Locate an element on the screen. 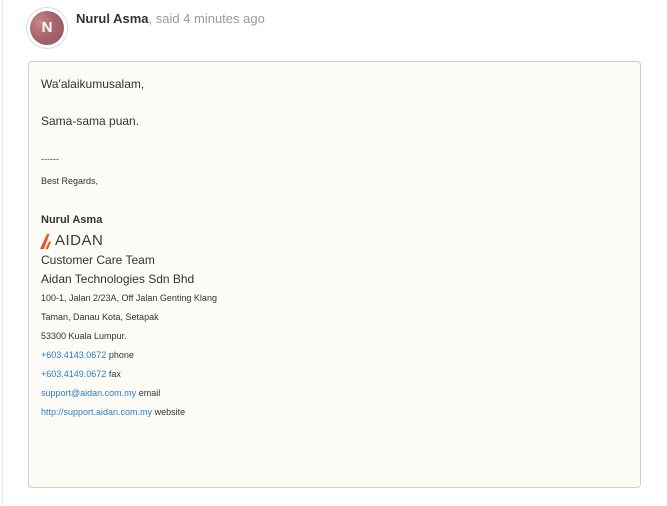 This screenshot has width=667, height=506. address-line-3: 53300 Kuala Lumpur. is located at coordinates (84, 336).